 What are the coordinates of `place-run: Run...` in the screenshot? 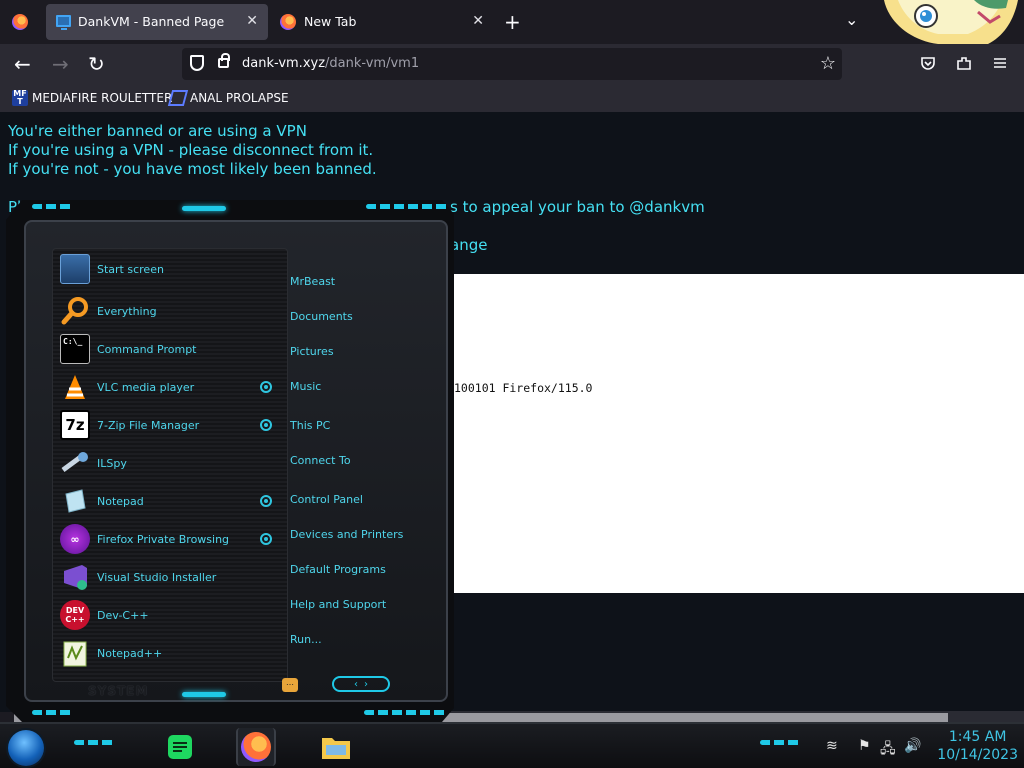 It's located at (306, 639).